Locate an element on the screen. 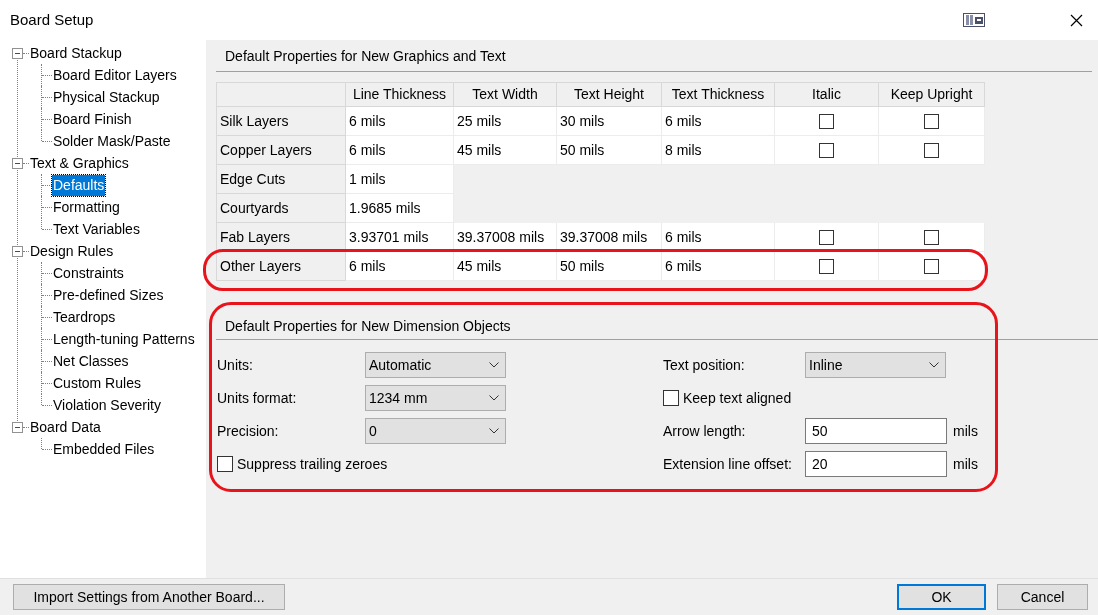 The height and width of the screenshot is (615, 1098). row-header: Copper Layers is located at coordinates (281, 150).